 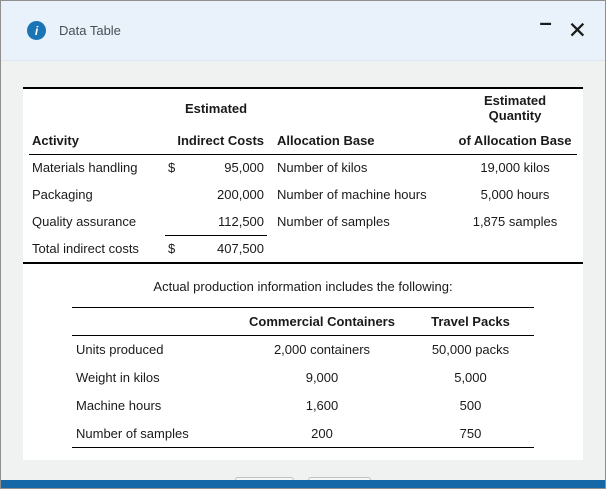 I want to click on bottom-accent-bar, so click(x=303, y=484).